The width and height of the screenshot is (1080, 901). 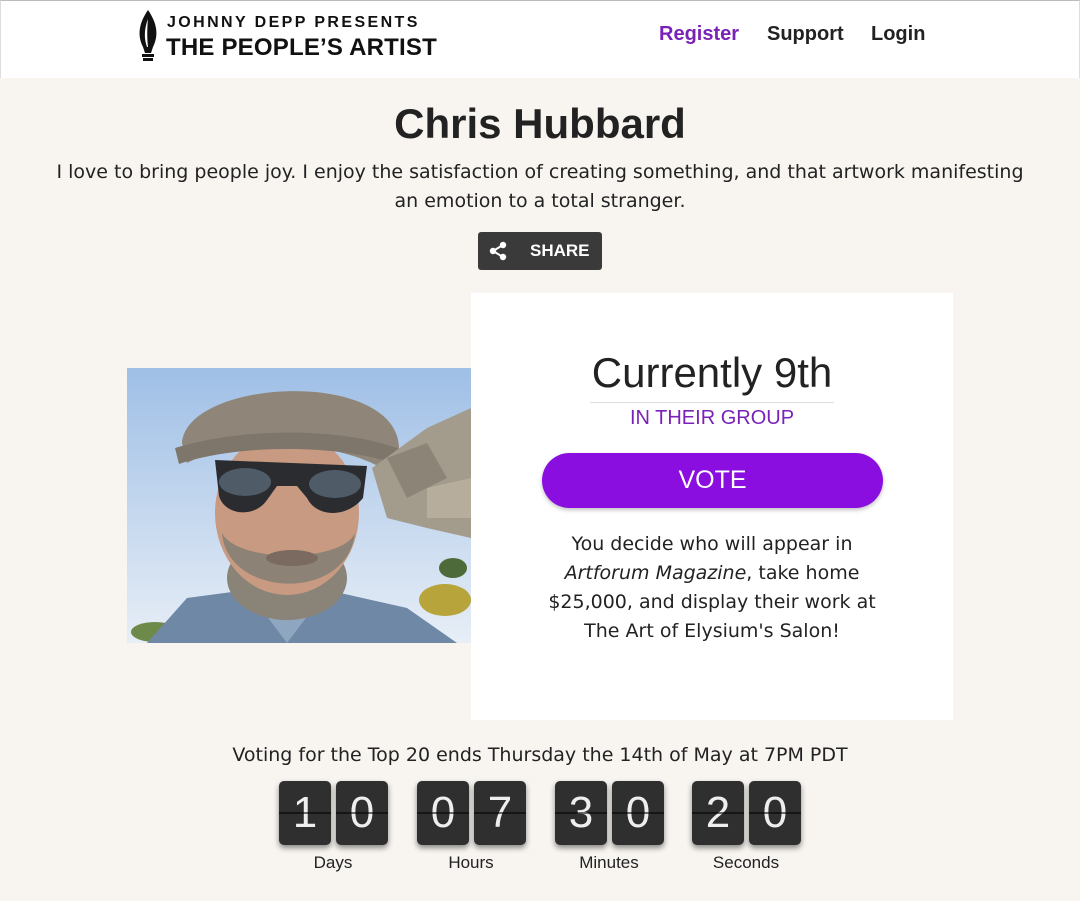 What do you see at coordinates (540, 123) in the screenshot?
I see `artist-name: Chris Hubbard` at bounding box center [540, 123].